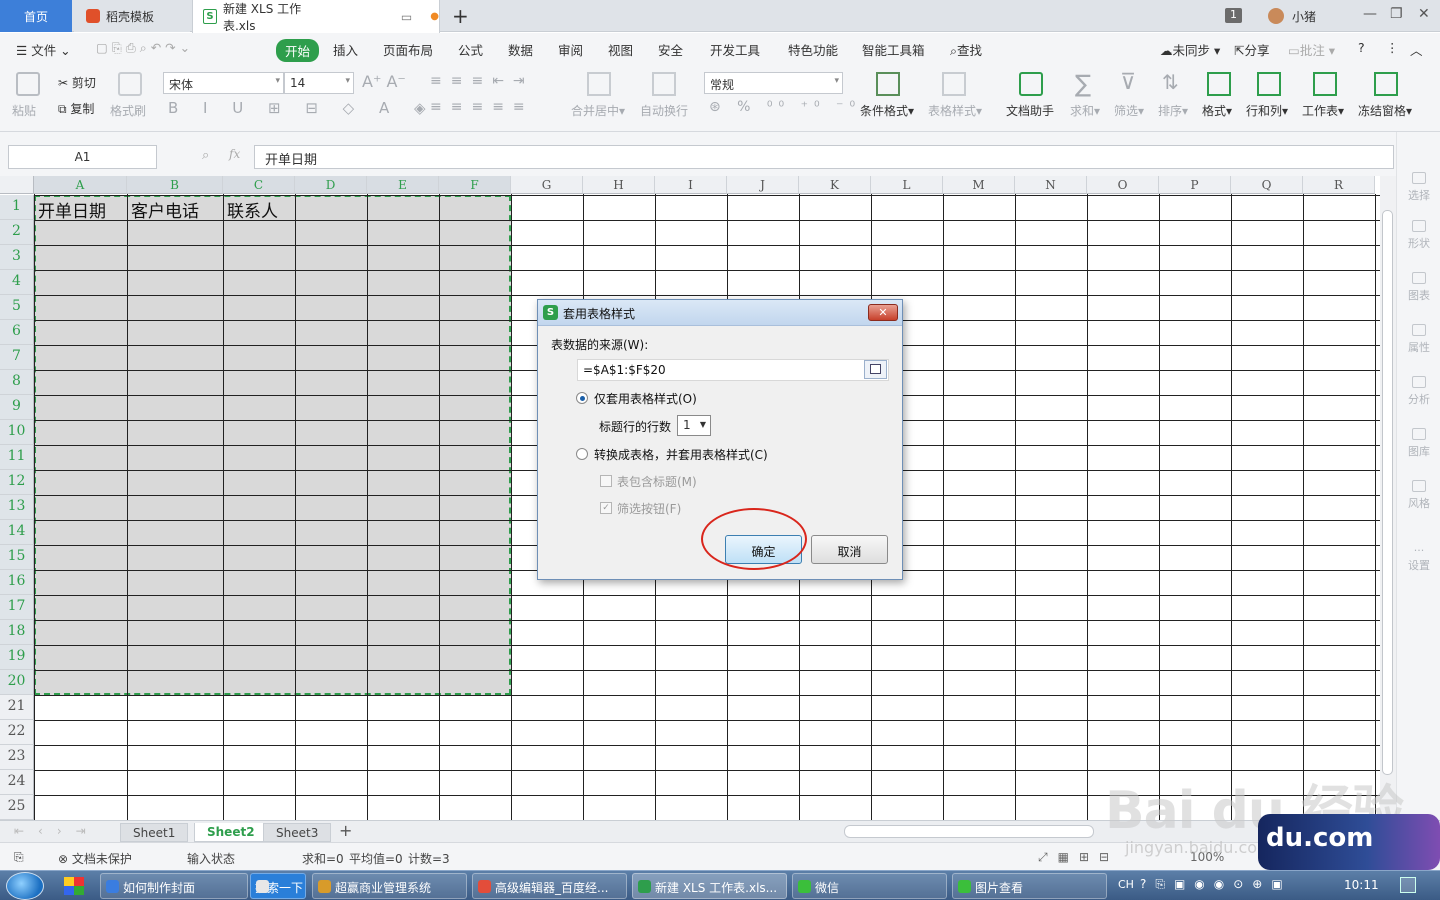 This screenshot has width=1440, height=900. Describe the element at coordinates (1424, 14) in the screenshot. I see `close-icon: ✕` at that location.